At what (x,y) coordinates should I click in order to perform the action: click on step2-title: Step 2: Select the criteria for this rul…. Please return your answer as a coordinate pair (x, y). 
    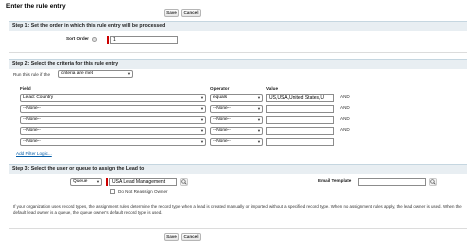
    Looking at the image, I should click on (65, 64).